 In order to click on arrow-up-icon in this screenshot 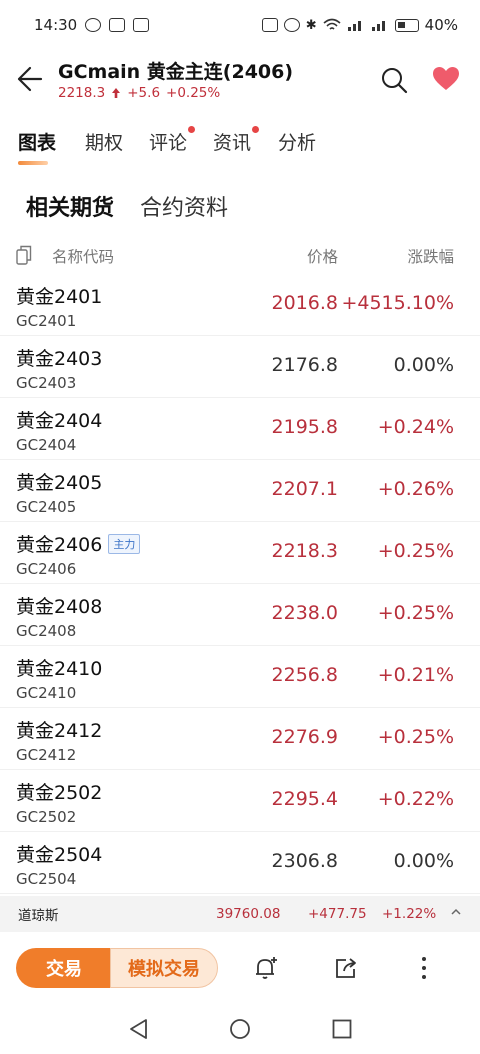, I will do `click(116, 93)`.